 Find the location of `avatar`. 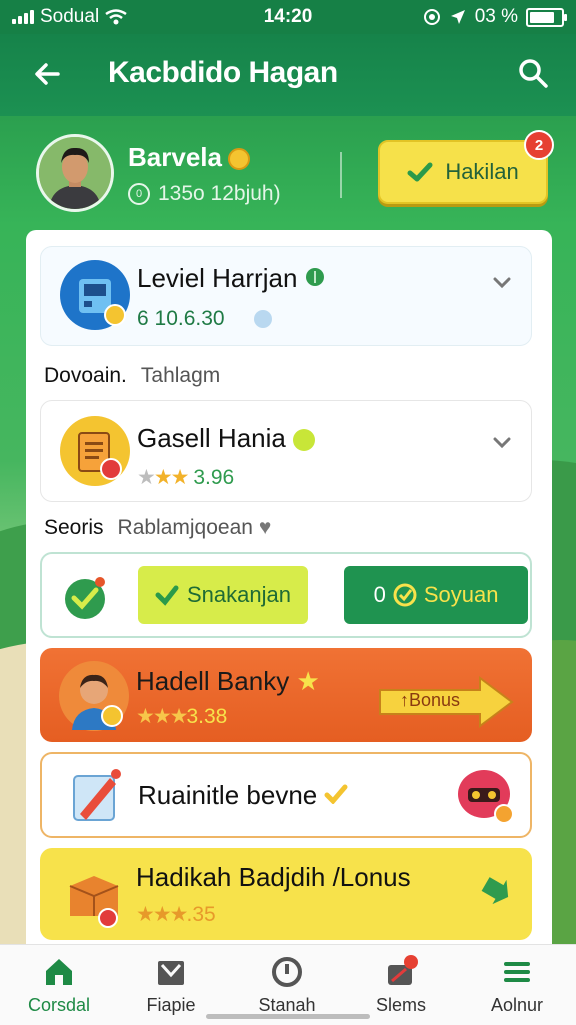

avatar is located at coordinates (75, 173).